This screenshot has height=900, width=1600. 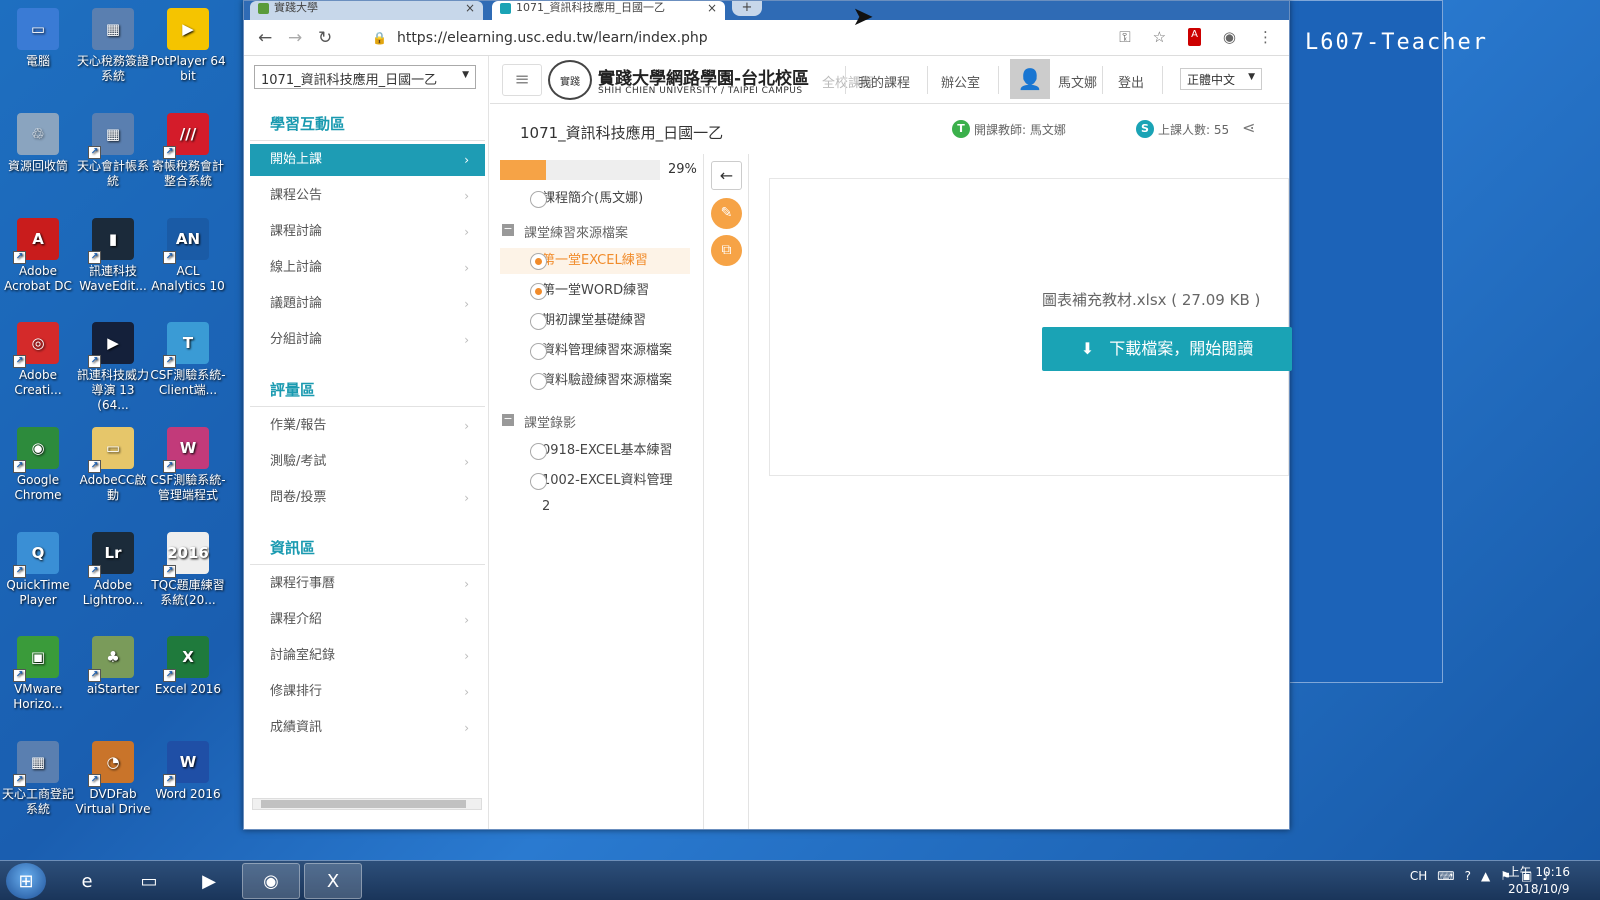 I want to click on reload-icon: ↻, so click(x=325, y=38).